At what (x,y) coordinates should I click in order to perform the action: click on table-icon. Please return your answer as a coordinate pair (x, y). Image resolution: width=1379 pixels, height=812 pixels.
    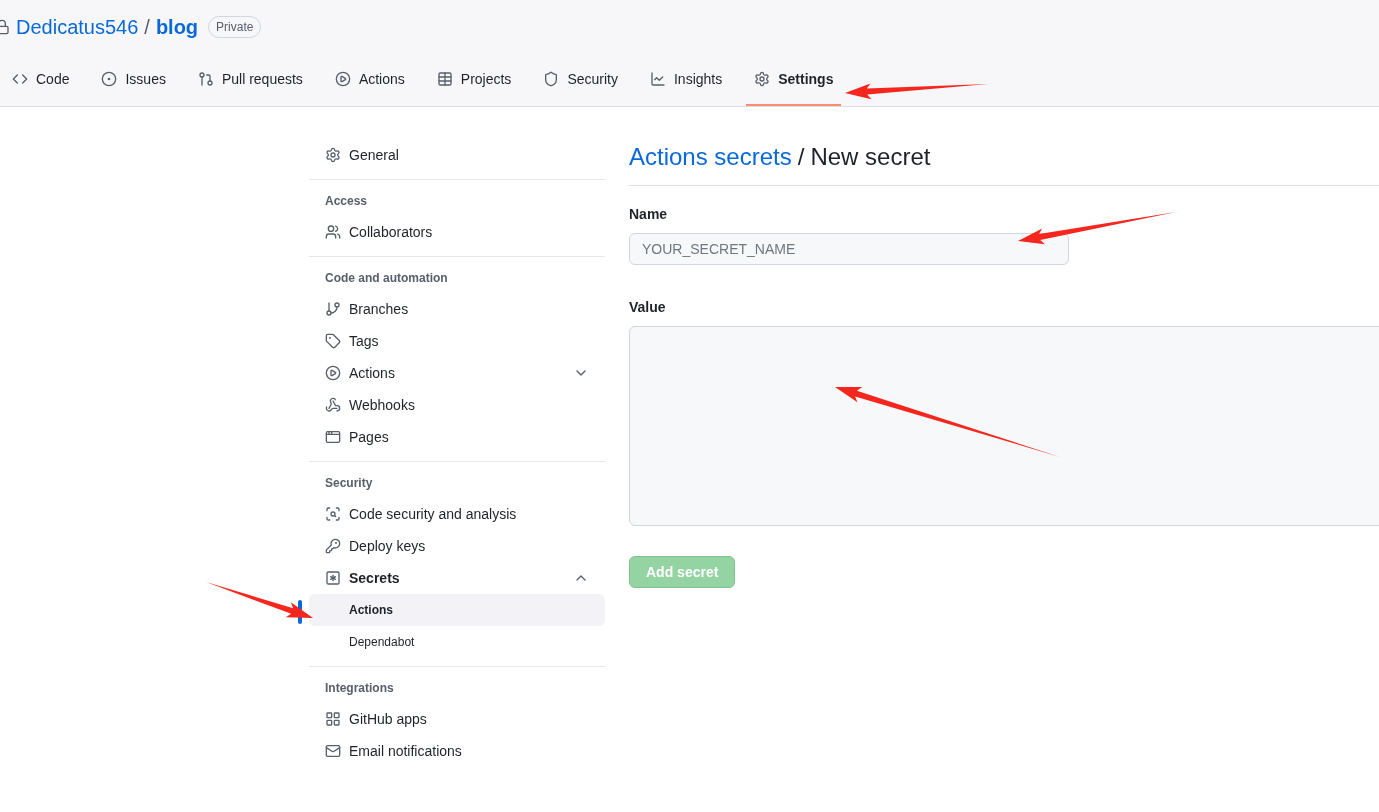
    Looking at the image, I should click on (444, 79).